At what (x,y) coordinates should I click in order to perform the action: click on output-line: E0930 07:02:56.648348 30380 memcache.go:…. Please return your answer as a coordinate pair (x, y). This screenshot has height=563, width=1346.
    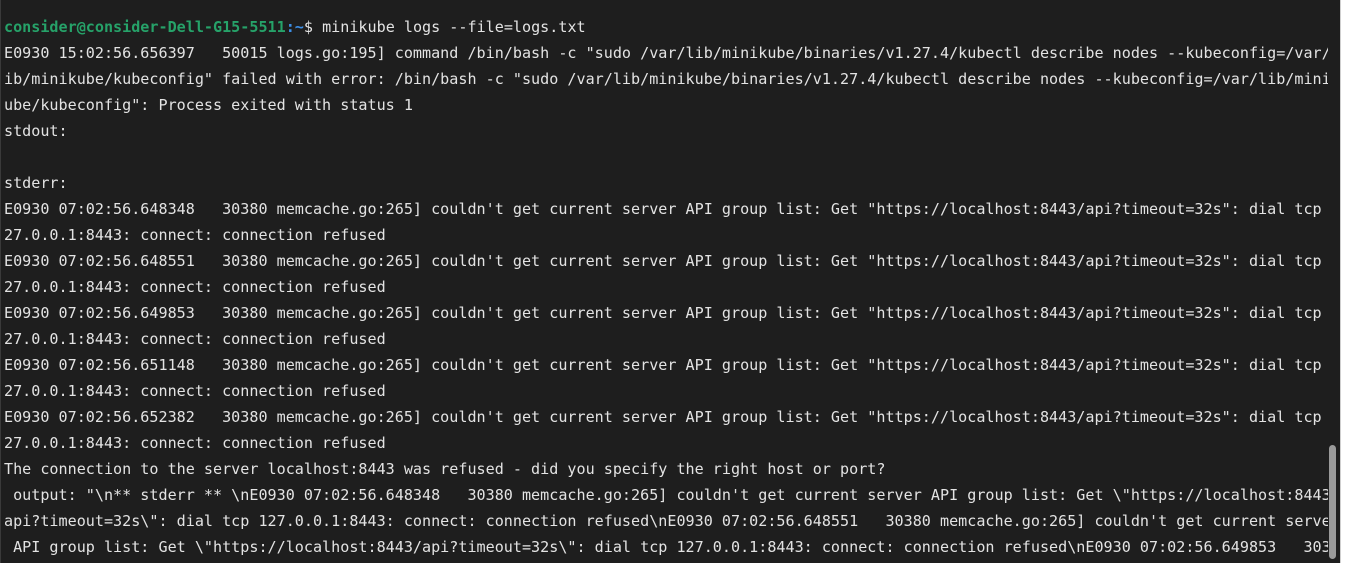
    Looking at the image, I should click on (666, 209).